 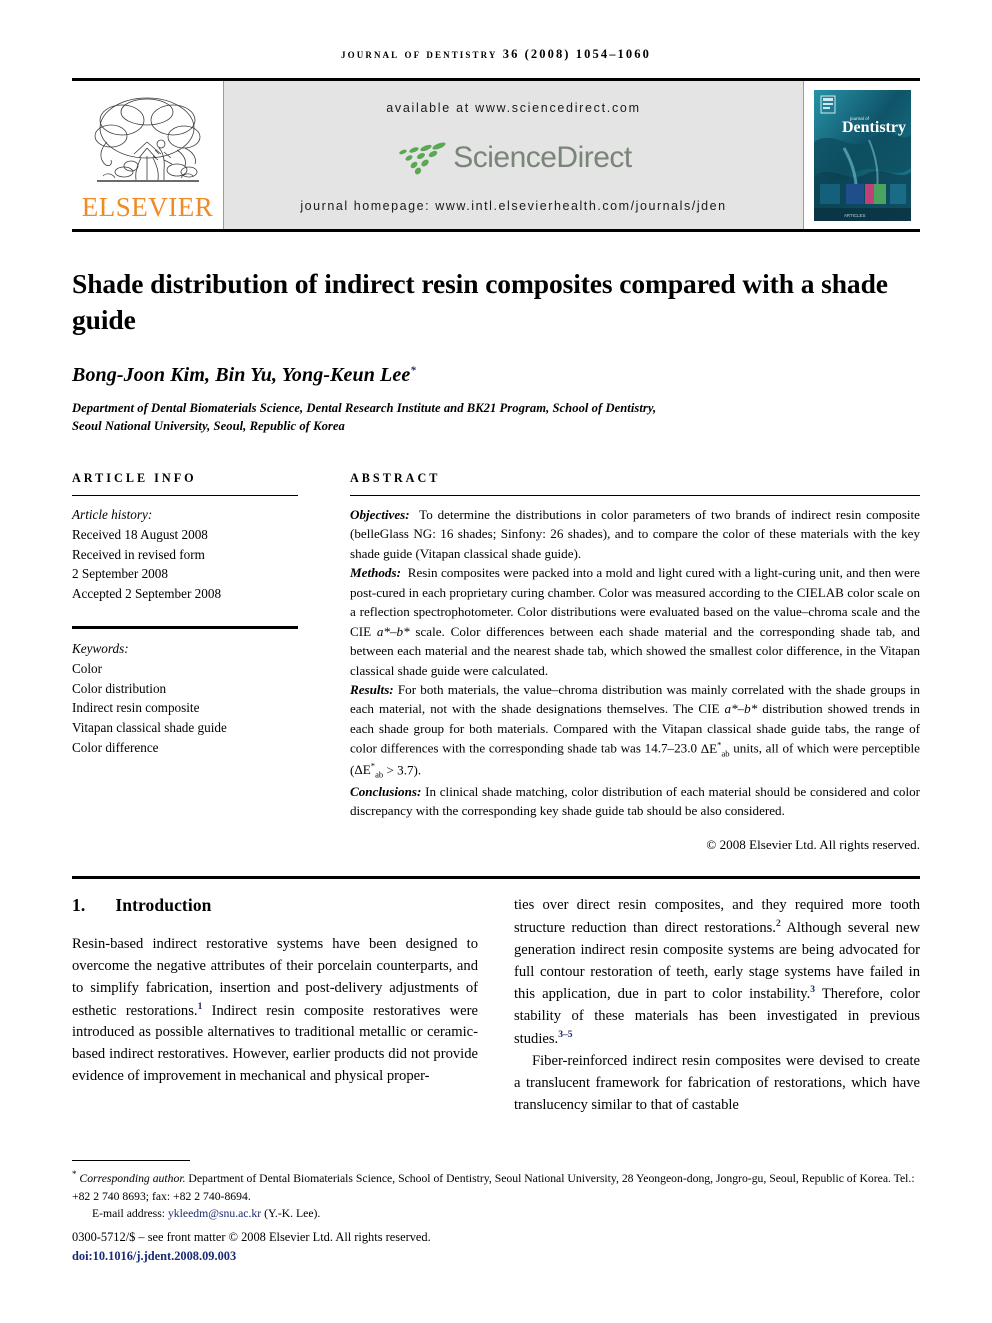 What do you see at coordinates (112, 514) in the screenshot?
I see `article-history-label: Article history:` at bounding box center [112, 514].